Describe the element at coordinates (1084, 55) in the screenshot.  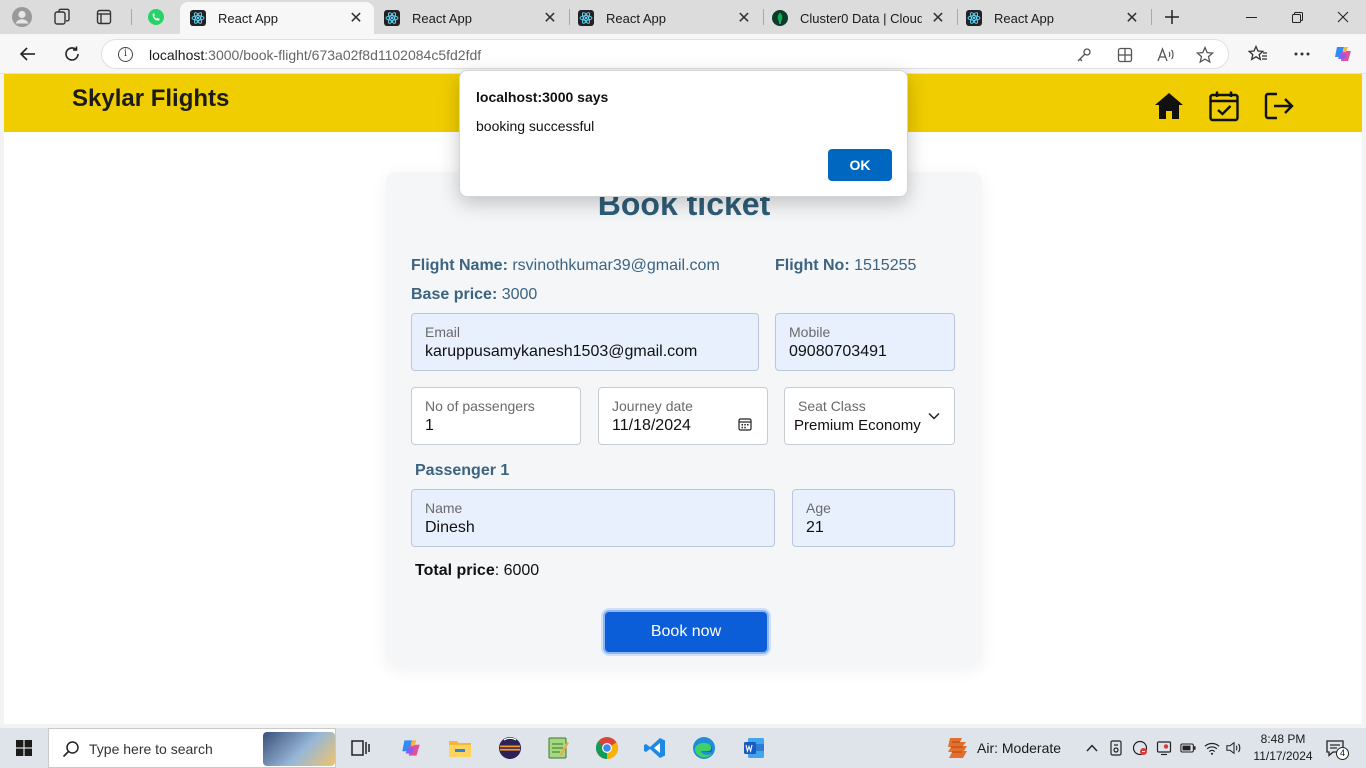
I see `key-icon` at that location.